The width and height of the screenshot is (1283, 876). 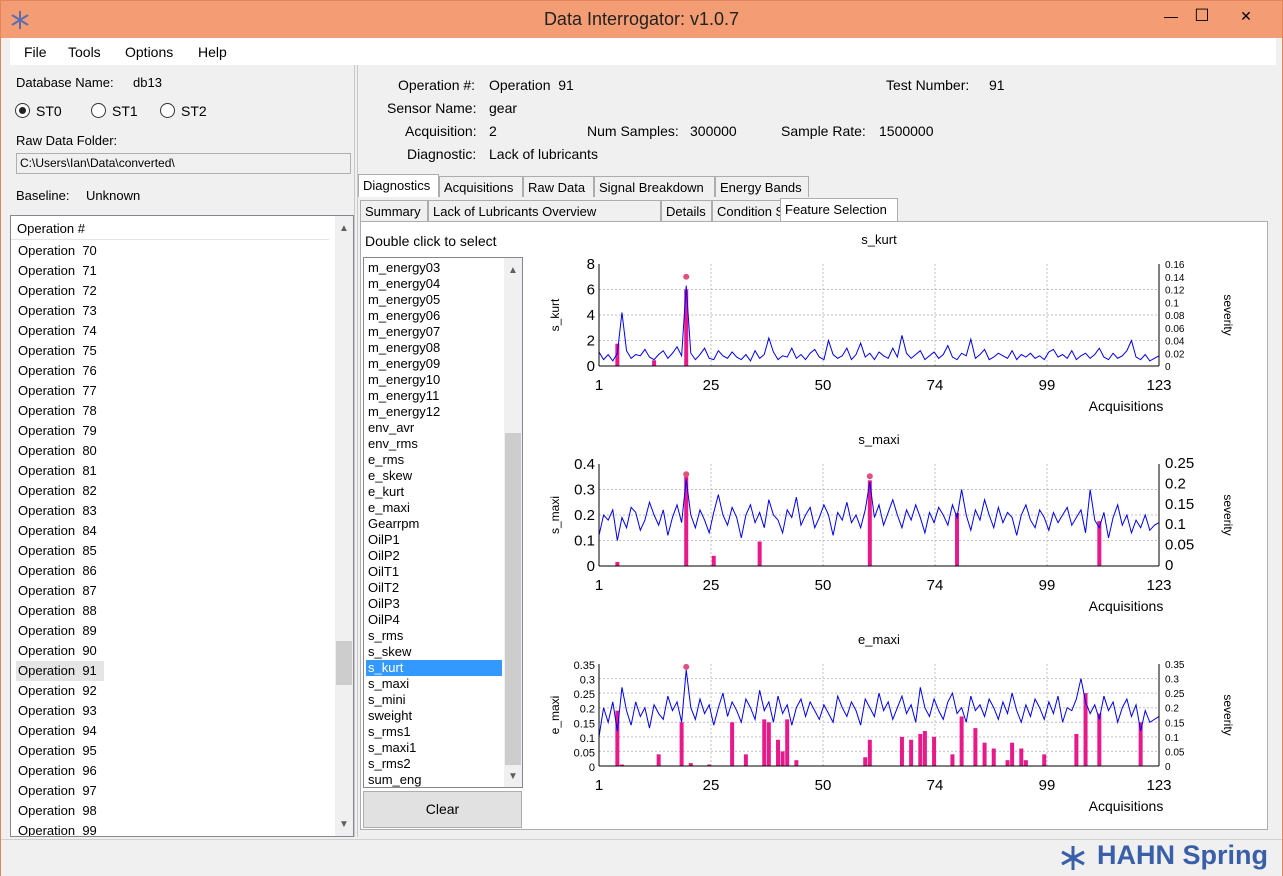 I want to click on tab-details: Details, so click(x=686, y=210).